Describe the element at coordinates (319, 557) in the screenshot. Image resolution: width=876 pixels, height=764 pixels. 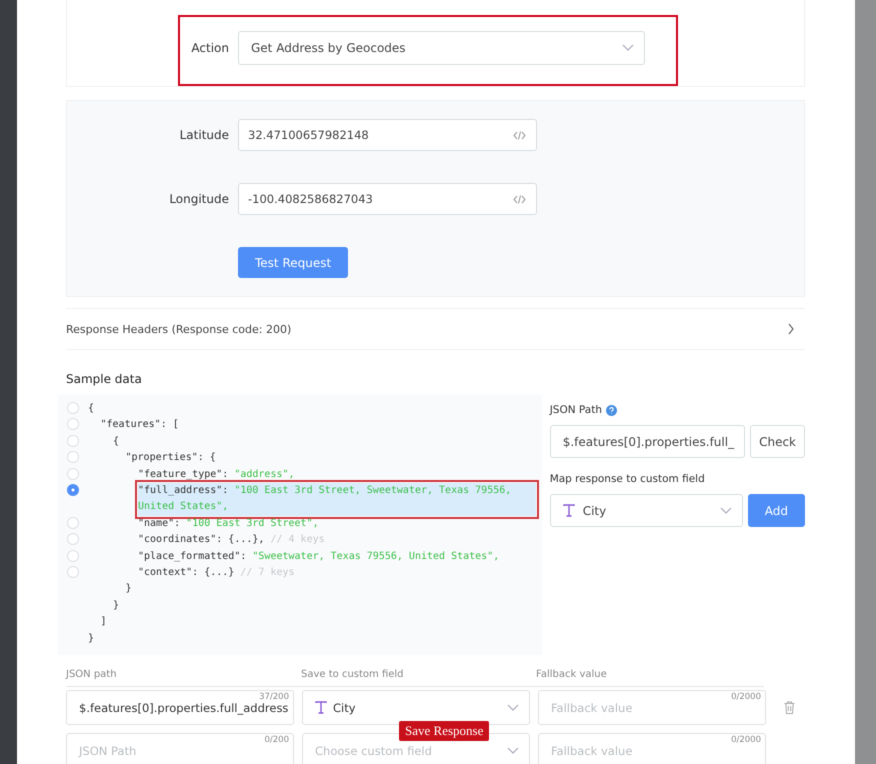
I see `code-line: "place_formatted": "Sweetwater, Texas 79556, United States",` at that location.